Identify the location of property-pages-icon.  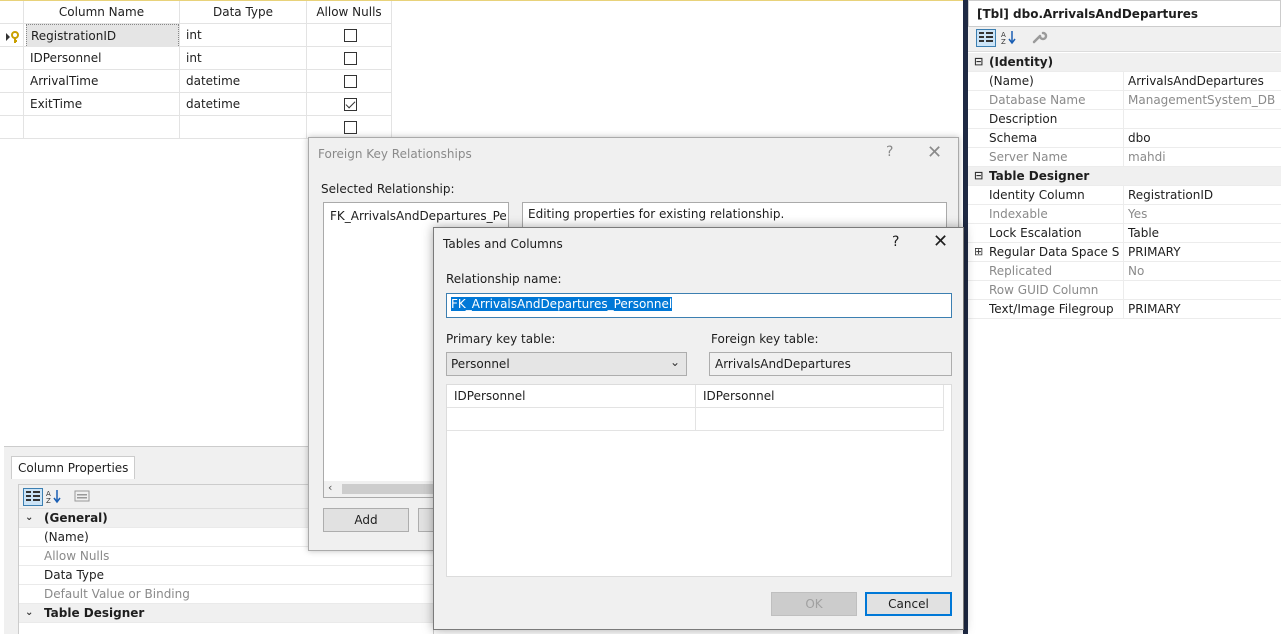
(83, 497).